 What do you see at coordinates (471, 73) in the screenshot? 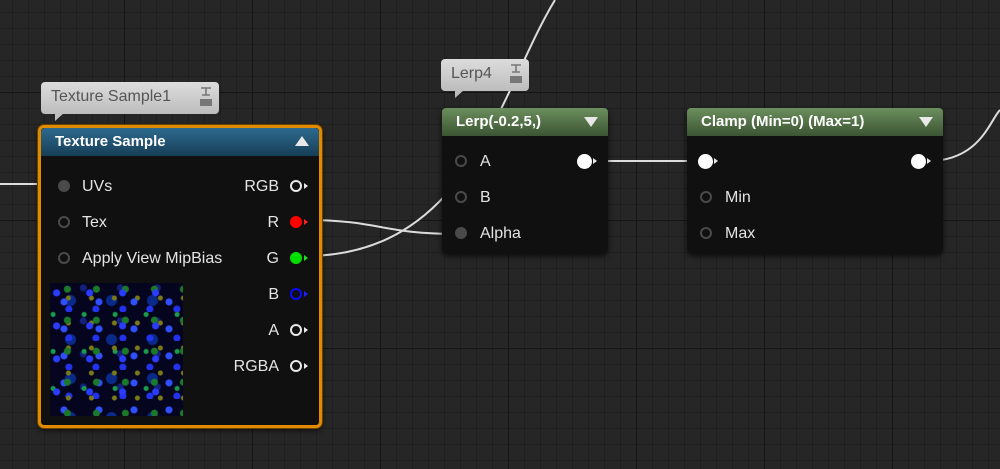
I see `lerp-comment-text: Lerp4` at bounding box center [471, 73].